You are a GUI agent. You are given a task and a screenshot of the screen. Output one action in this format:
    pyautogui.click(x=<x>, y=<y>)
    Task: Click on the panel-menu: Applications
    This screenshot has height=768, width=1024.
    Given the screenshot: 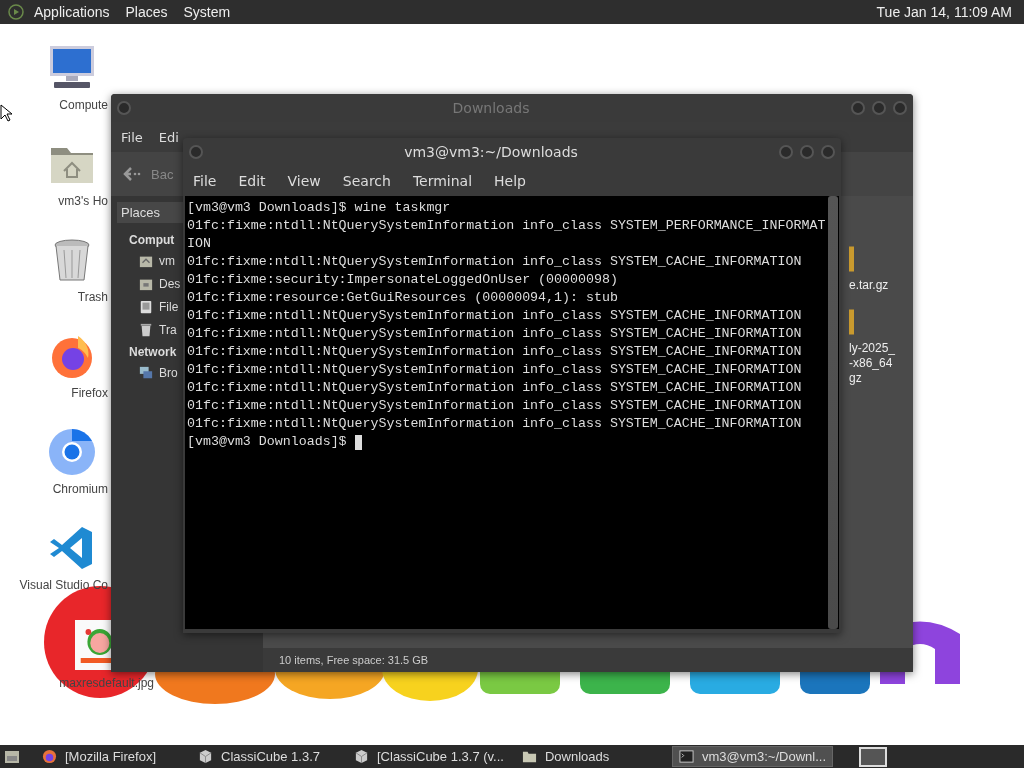 What is the action you would take?
    pyautogui.click(x=72, y=12)
    